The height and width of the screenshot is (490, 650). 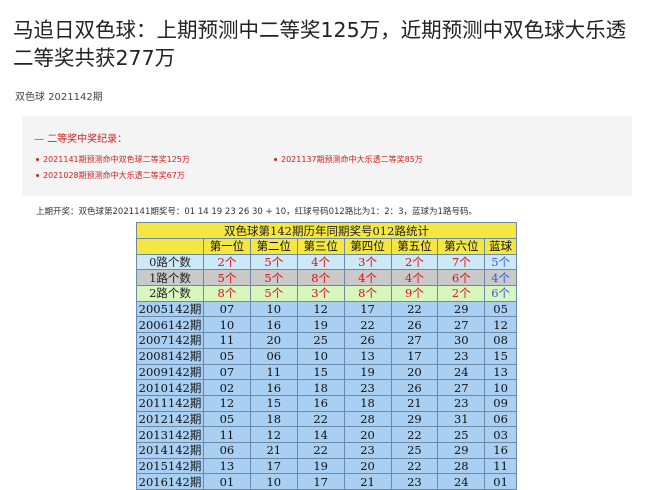 I want to click on table-cell: 9个, so click(x=414, y=293).